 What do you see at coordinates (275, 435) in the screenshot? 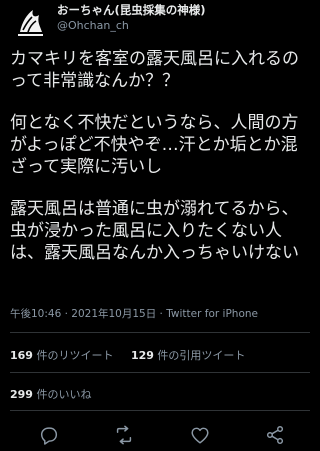
I see `share-icon` at bounding box center [275, 435].